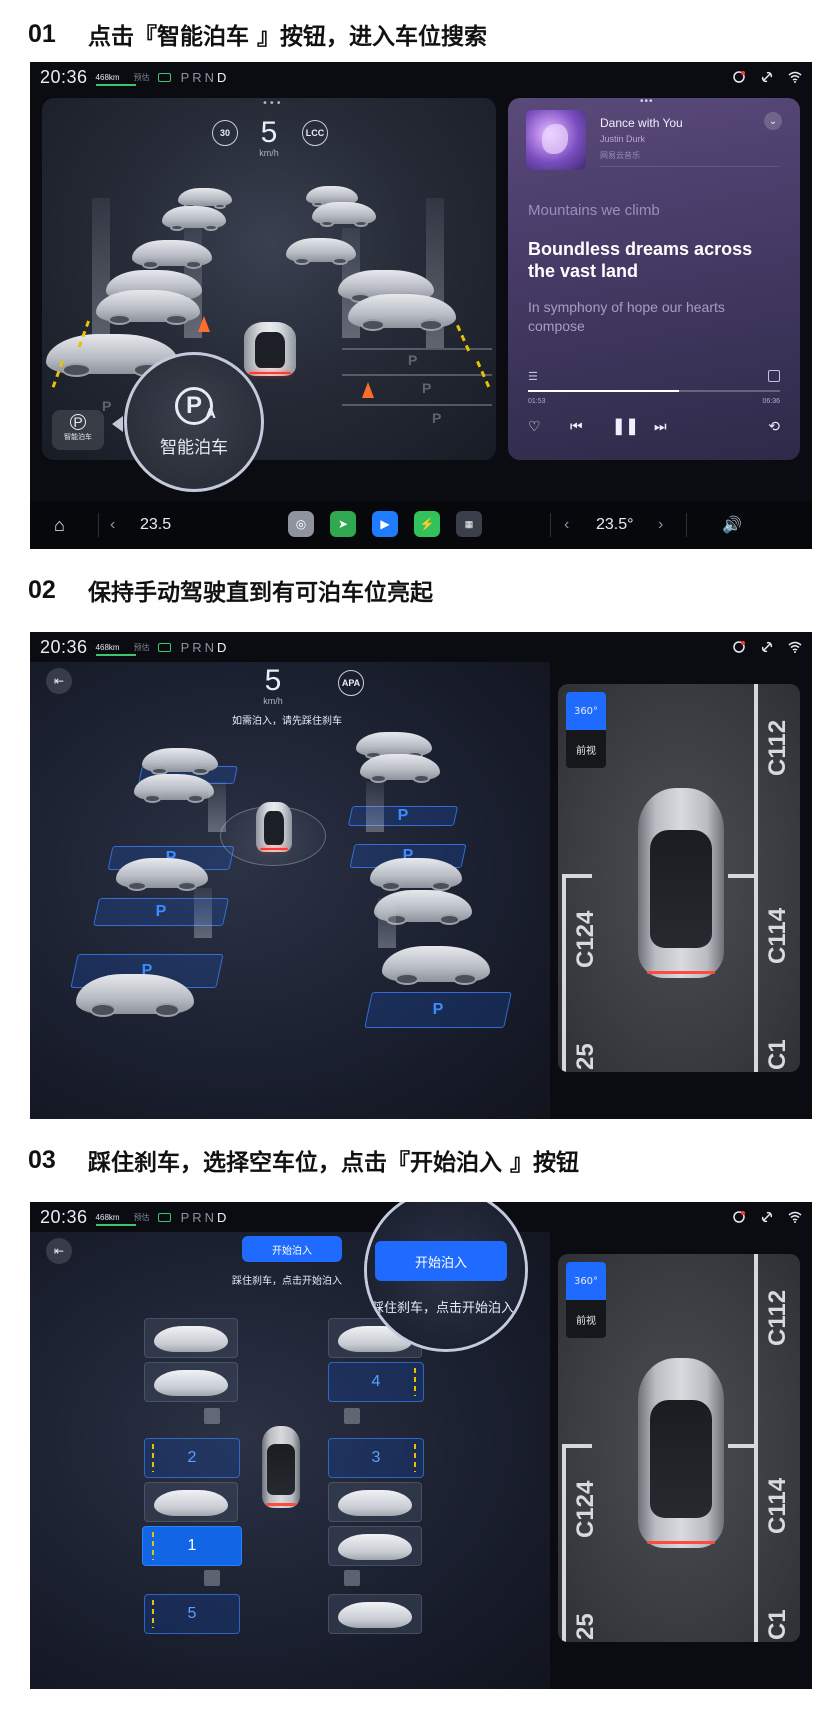  What do you see at coordinates (205, 1217) in the screenshot?
I see `gear-selector: PRND` at bounding box center [205, 1217].